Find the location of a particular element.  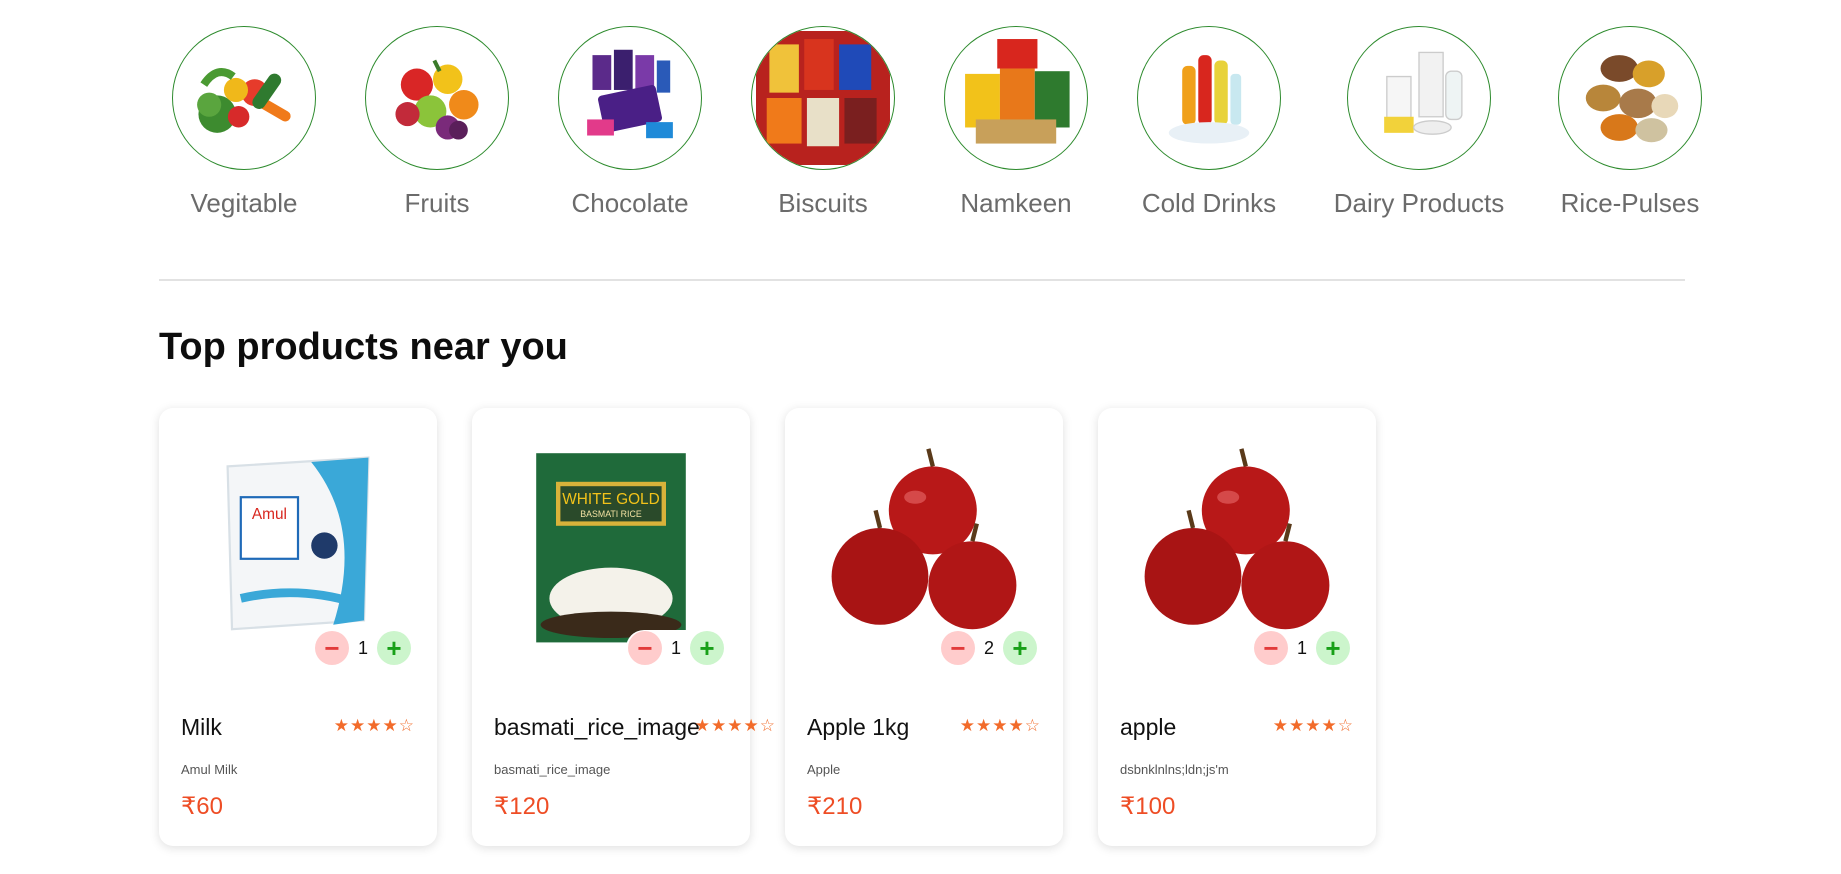

svg-text: BASMATI RICE is located at coordinates (611, 514).